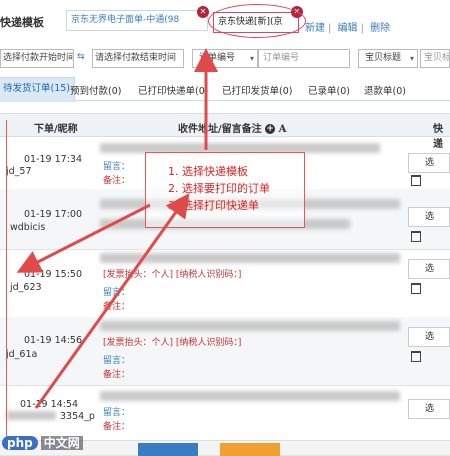 The height and width of the screenshot is (456, 450). I want to click on arrow-to-orders, so click(83, 238).